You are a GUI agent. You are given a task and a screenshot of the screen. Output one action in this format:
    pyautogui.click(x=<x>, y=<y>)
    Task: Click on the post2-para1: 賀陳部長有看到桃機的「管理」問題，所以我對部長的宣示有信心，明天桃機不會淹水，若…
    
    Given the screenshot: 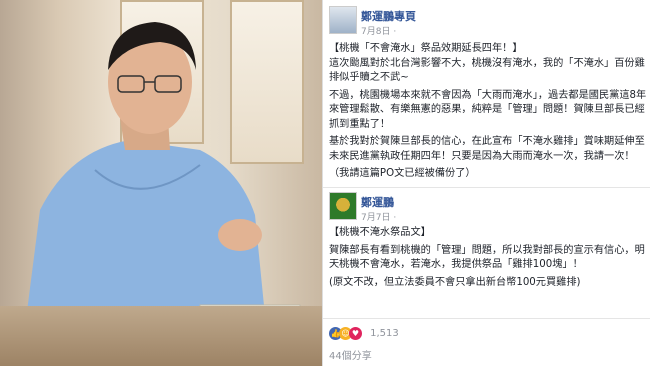 What is the action you would take?
    pyautogui.click(x=487, y=257)
    